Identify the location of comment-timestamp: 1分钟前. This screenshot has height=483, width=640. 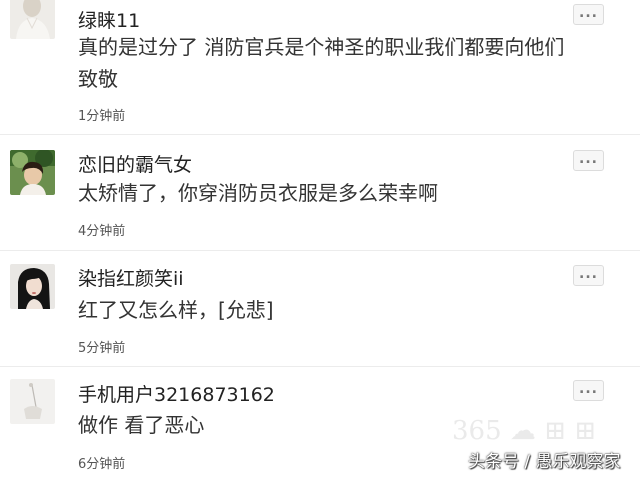
(102, 116).